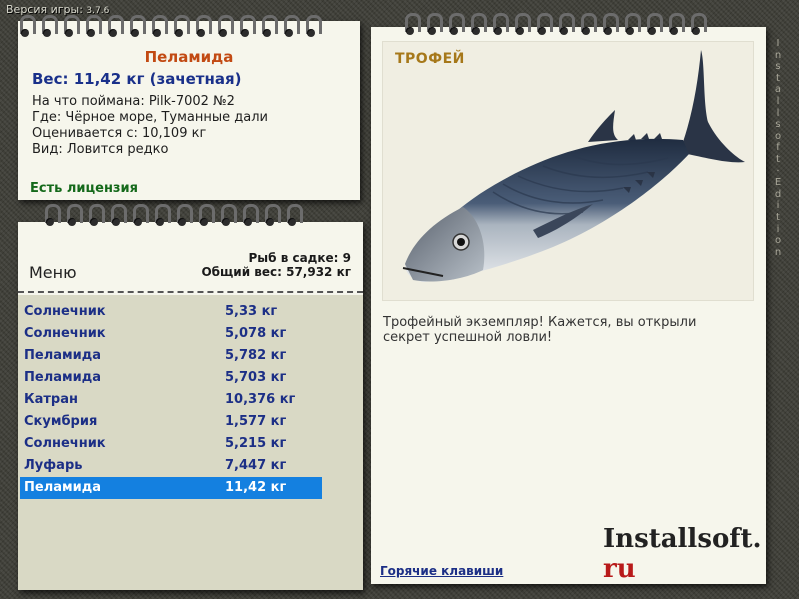  I want to click on license-status: Есть лицензия, so click(84, 188).